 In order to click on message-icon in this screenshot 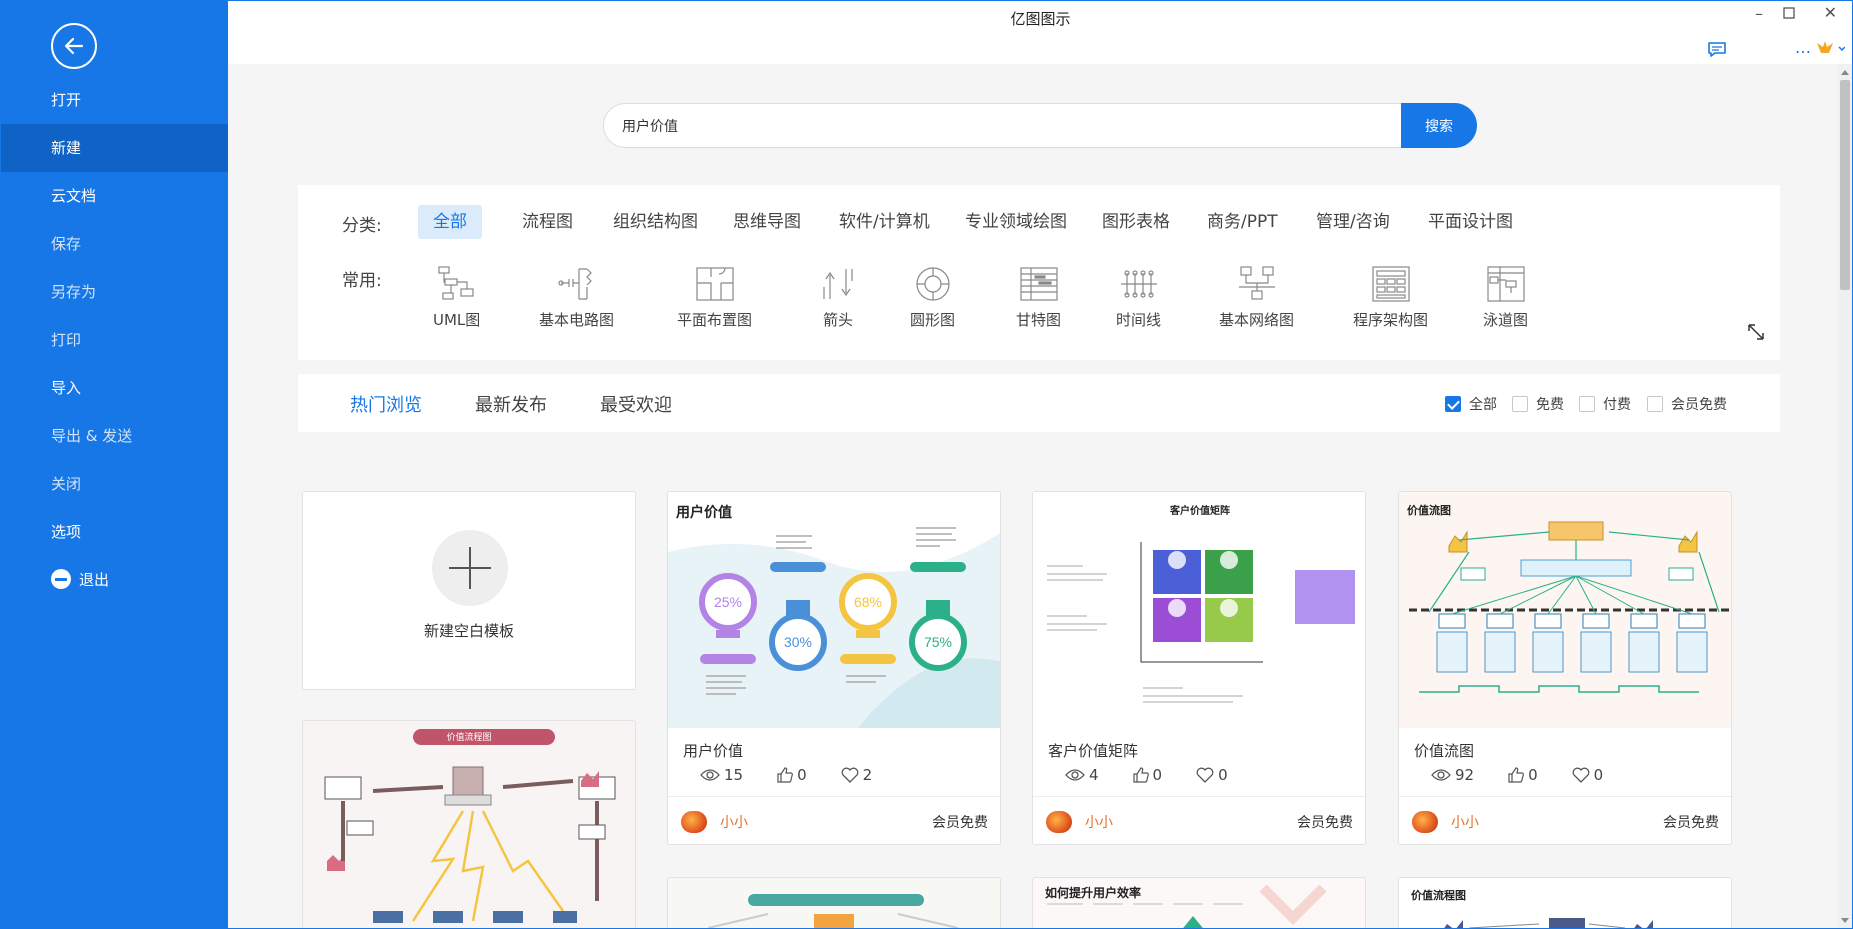, I will do `click(1717, 51)`.